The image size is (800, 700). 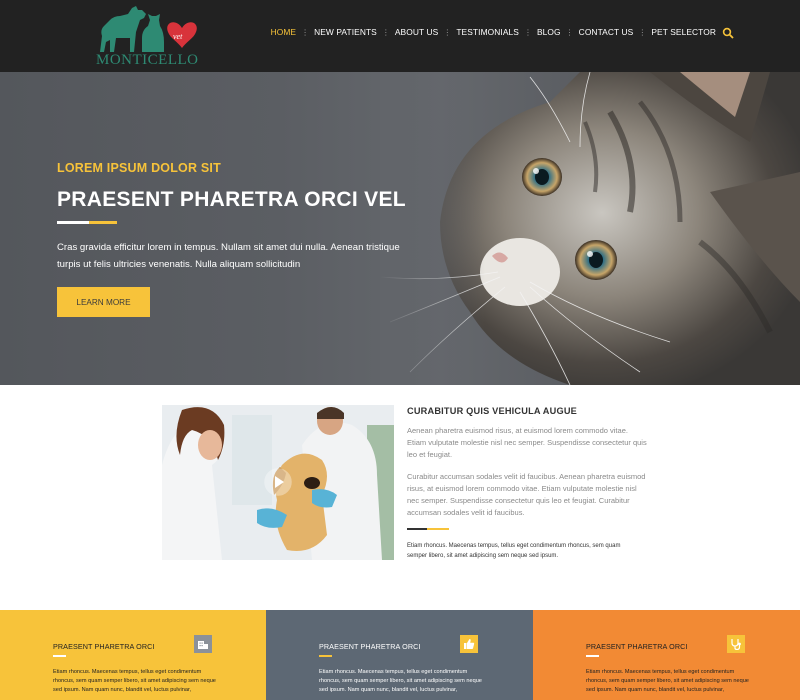 I want to click on hero-divider, so click(x=87, y=222).